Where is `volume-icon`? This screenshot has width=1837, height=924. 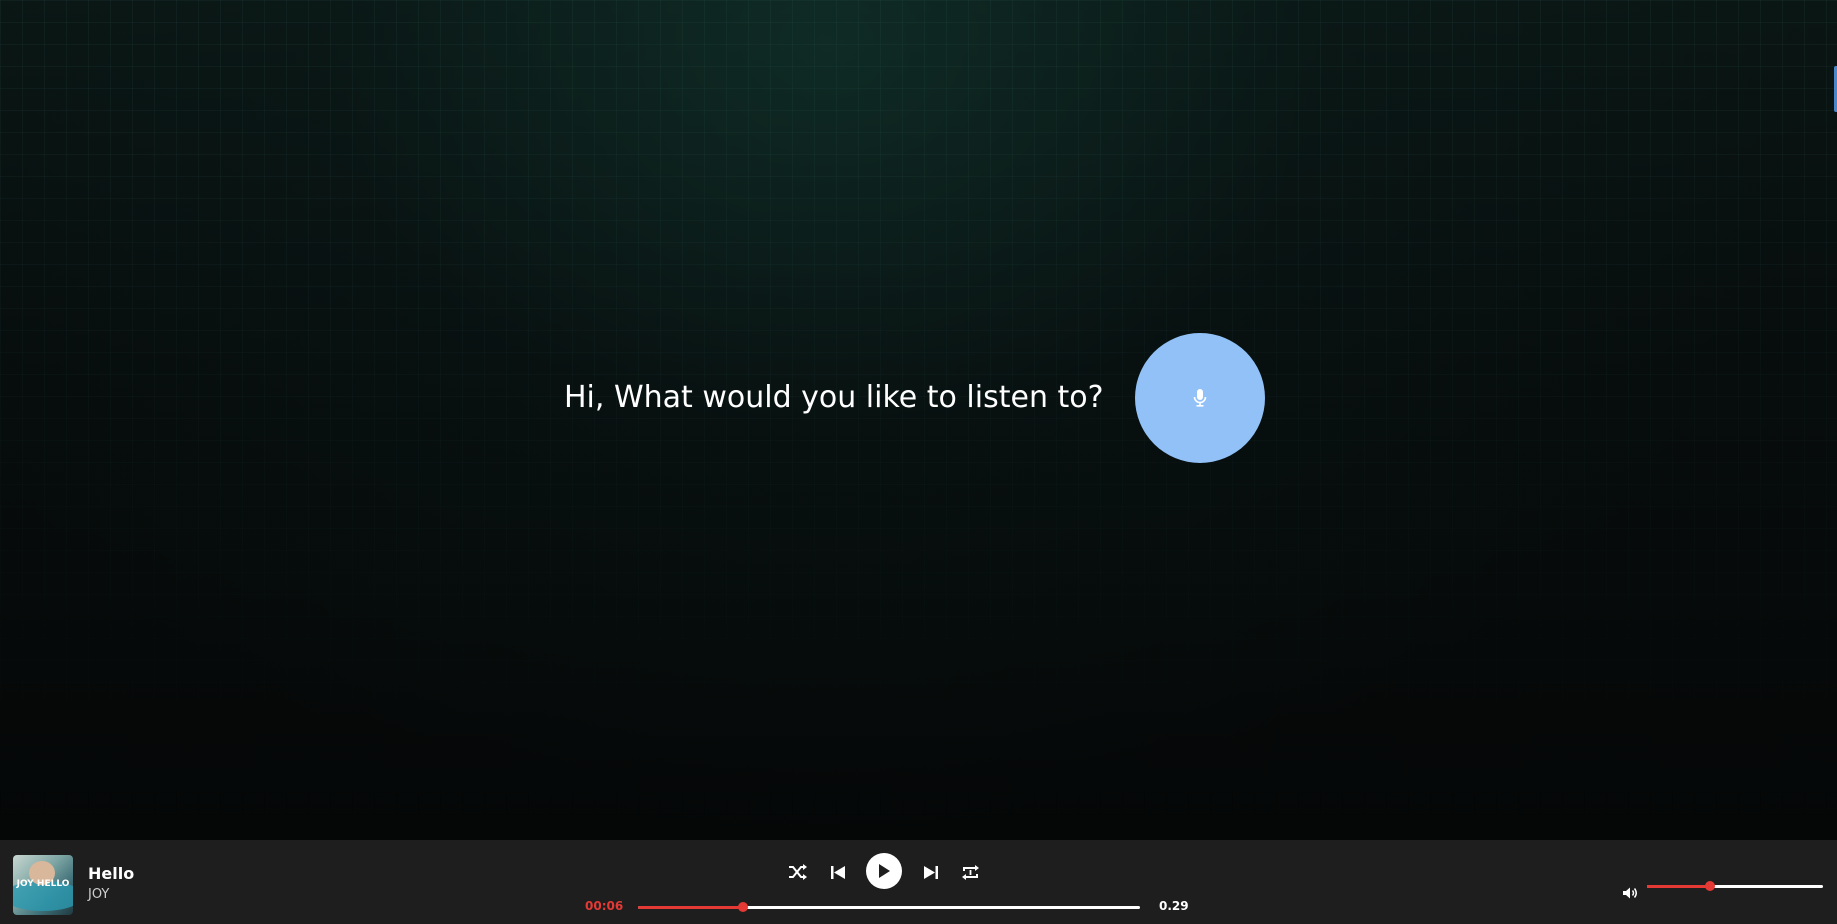 volume-icon is located at coordinates (1630, 893).